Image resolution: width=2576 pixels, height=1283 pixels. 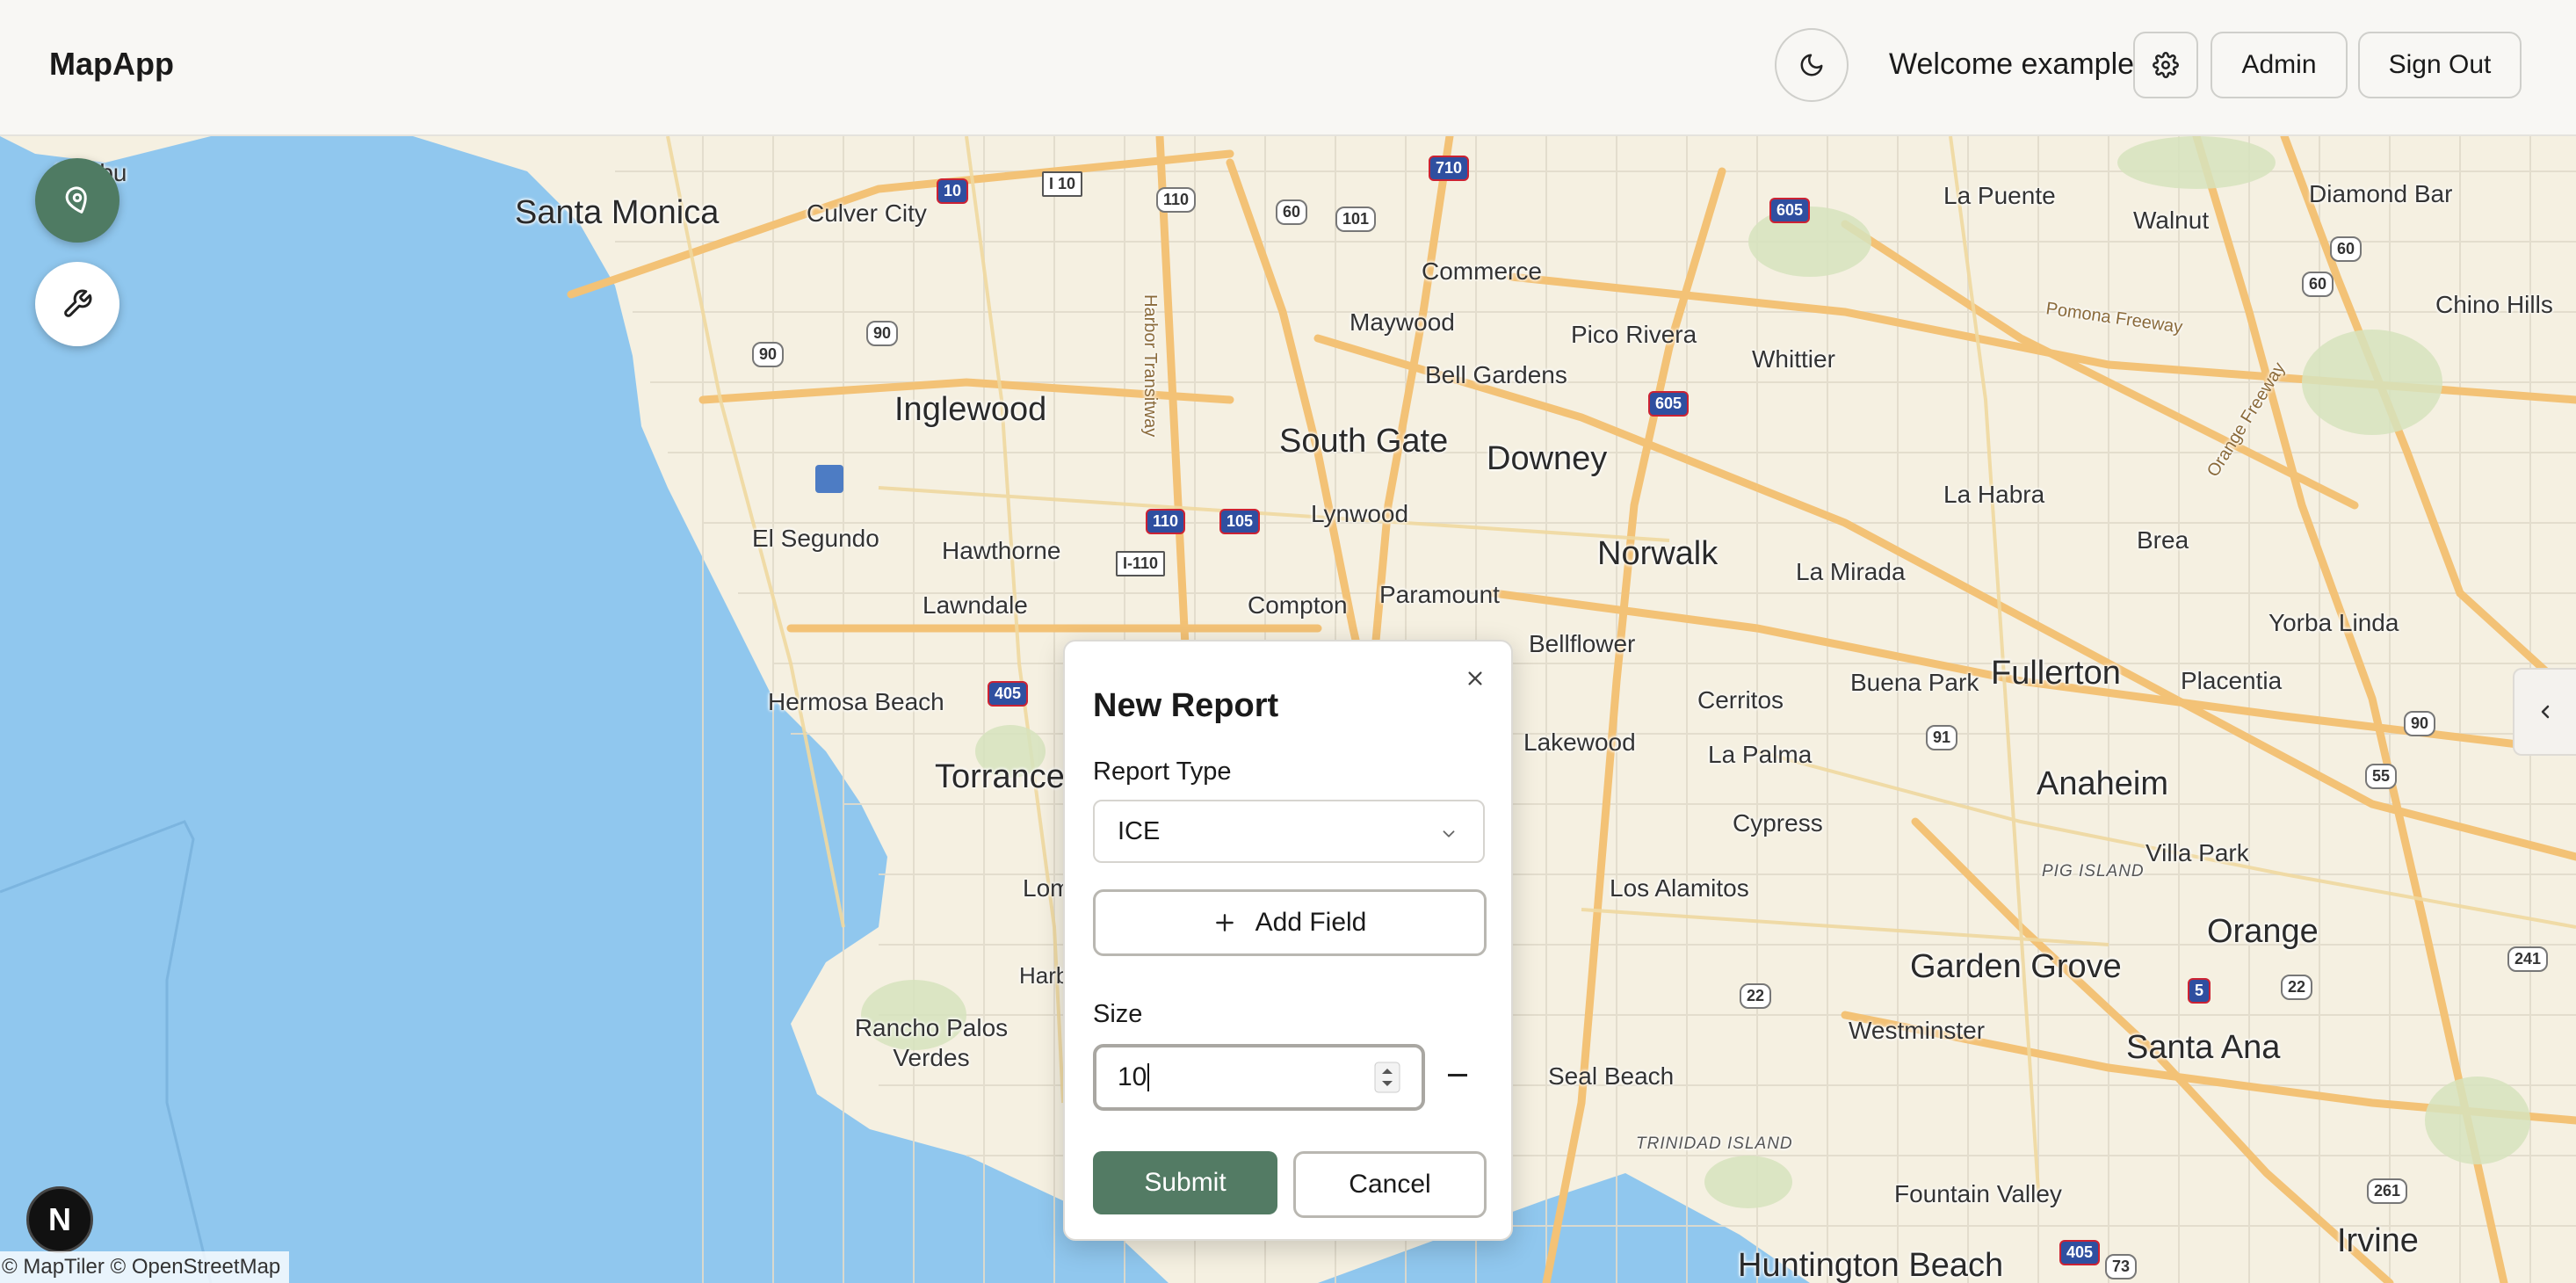 What do you see at coordinates (1475, 678) in the screenshot?
I see `close-icon` at bounding box center [1475, 678].